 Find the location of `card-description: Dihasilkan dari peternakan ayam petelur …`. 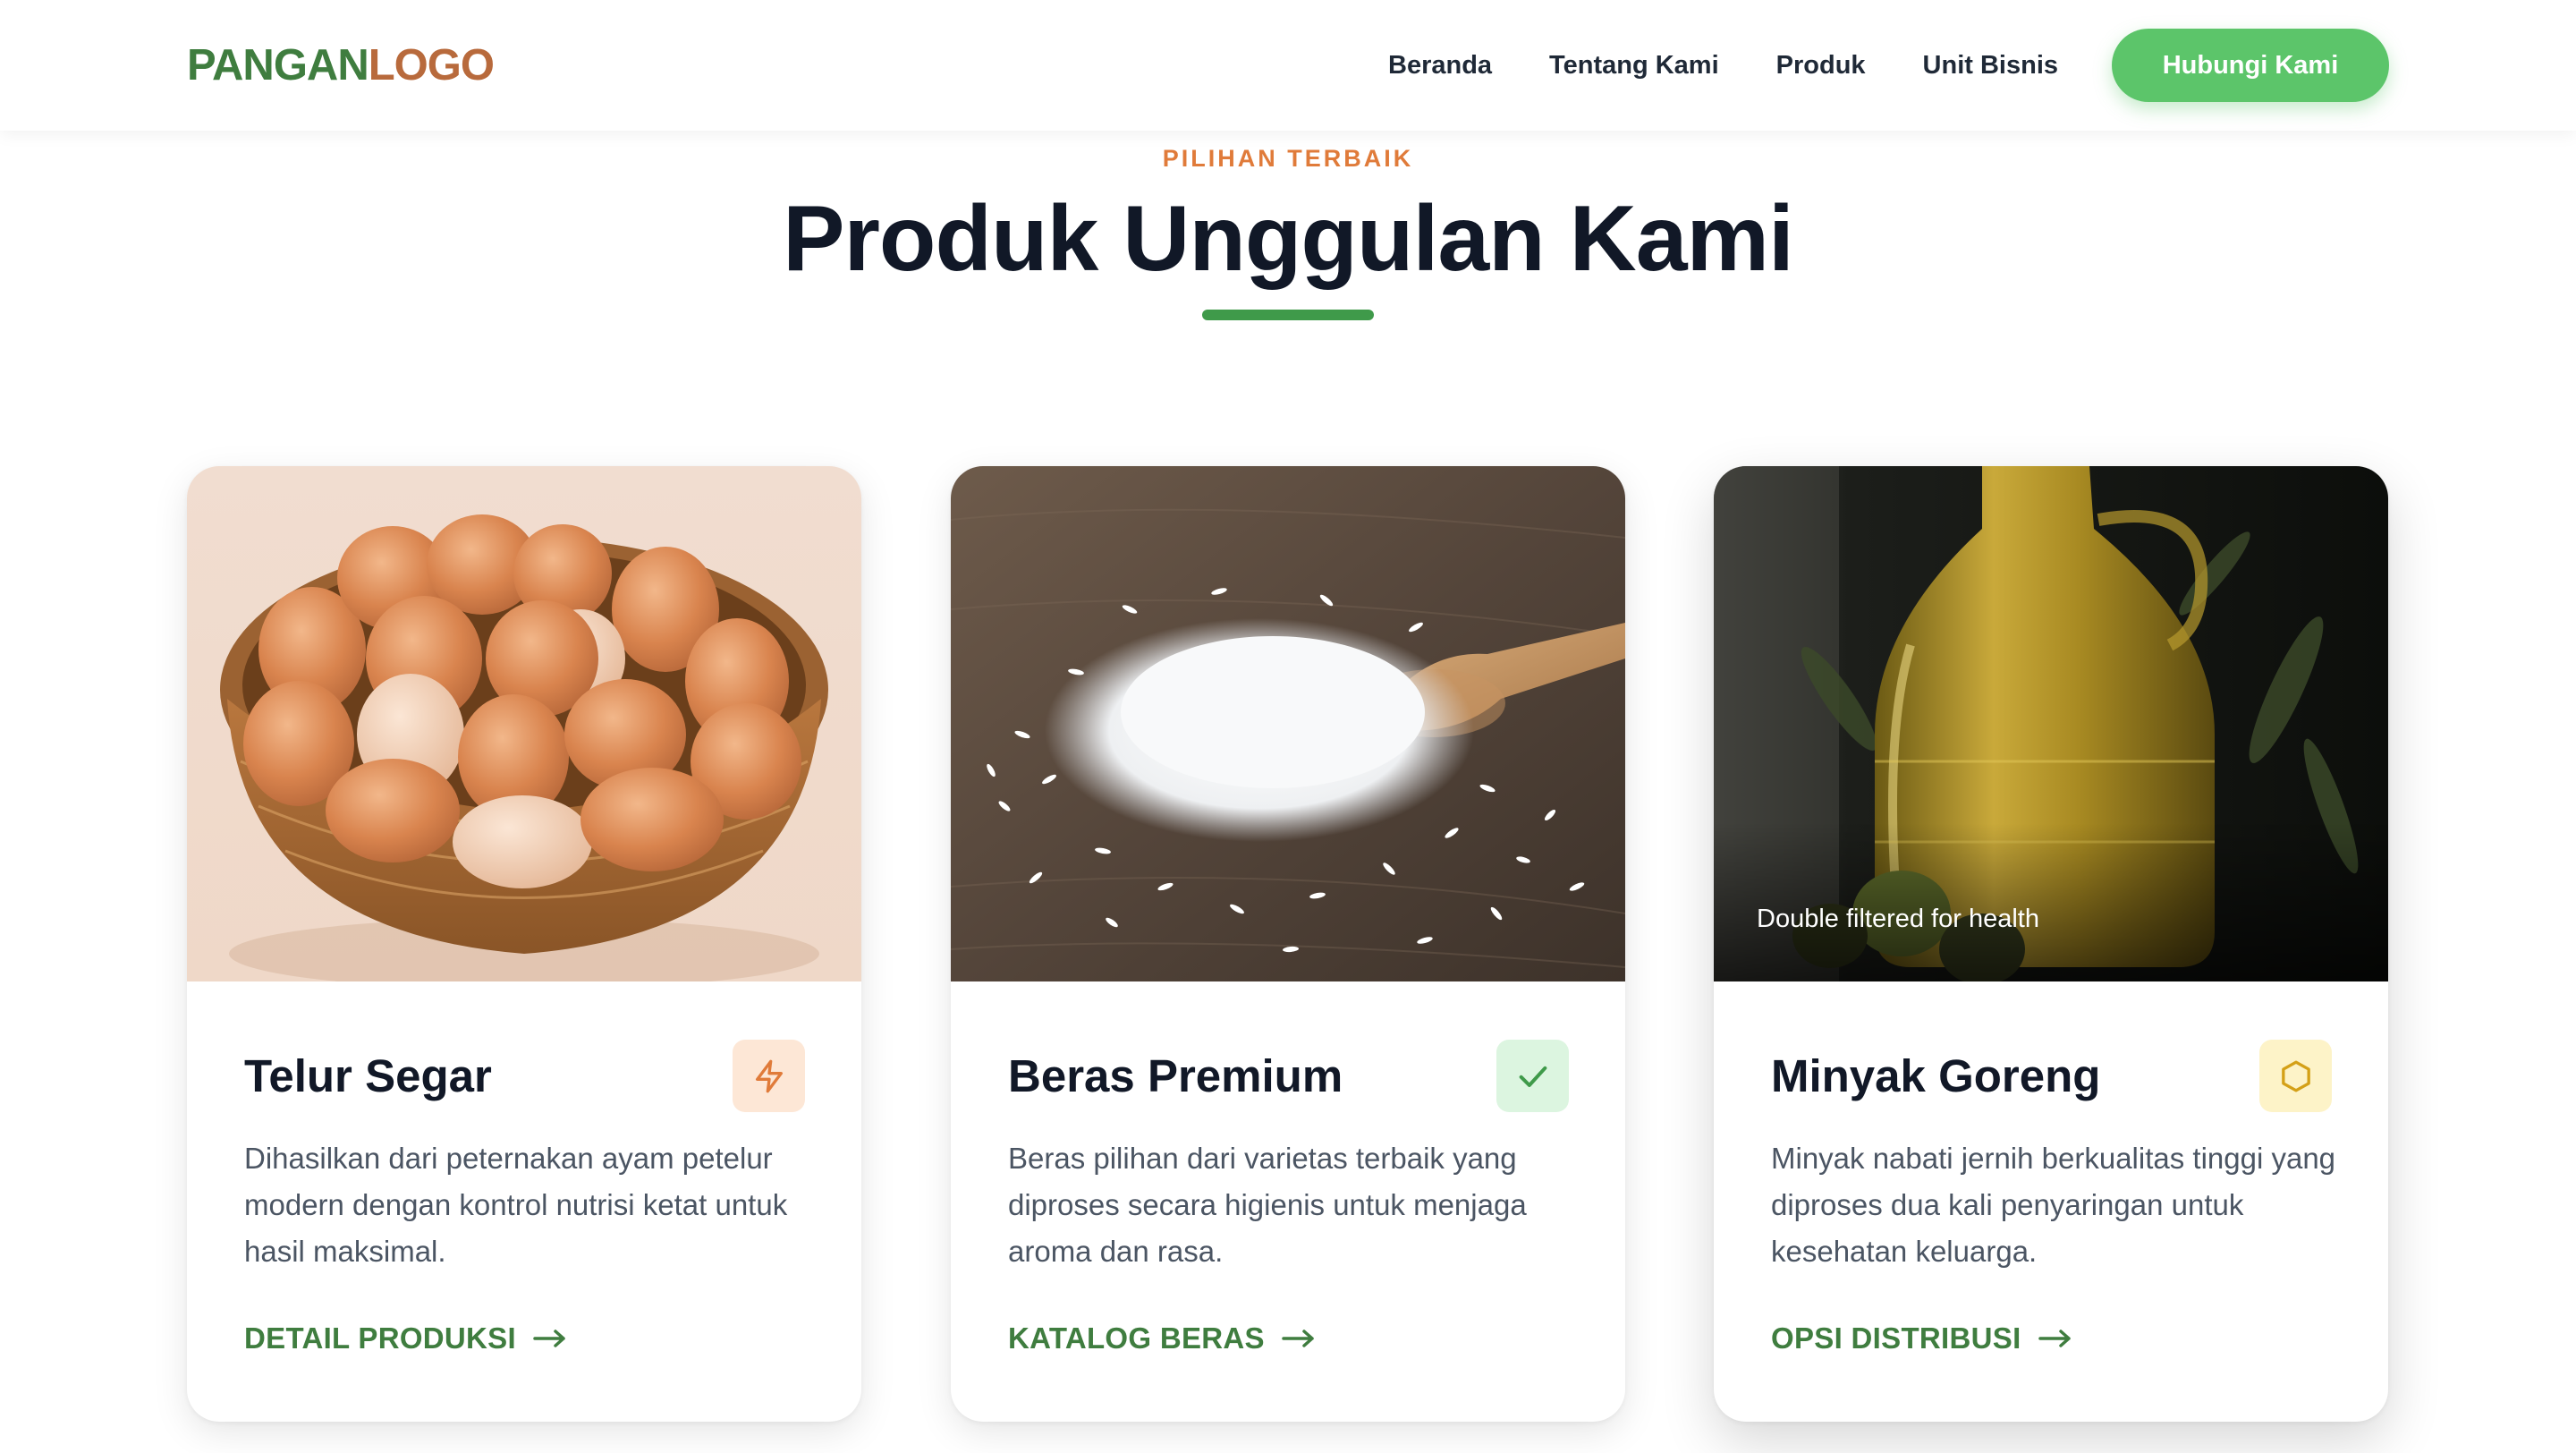

card-description: Dihasilkan dari peternakan ayam petelur … is located at coordinates (516, 1205).